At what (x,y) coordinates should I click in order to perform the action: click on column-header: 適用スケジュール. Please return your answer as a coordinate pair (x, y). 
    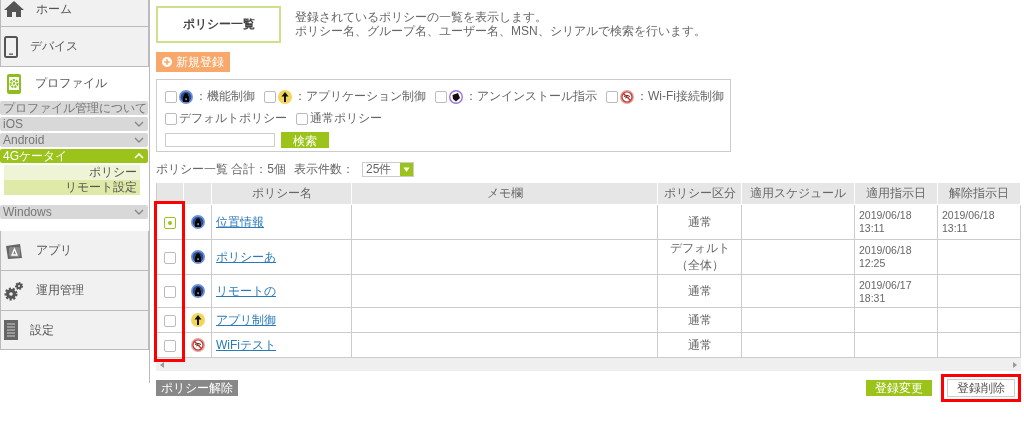
    Looking at the image, I should click on (798, 193).